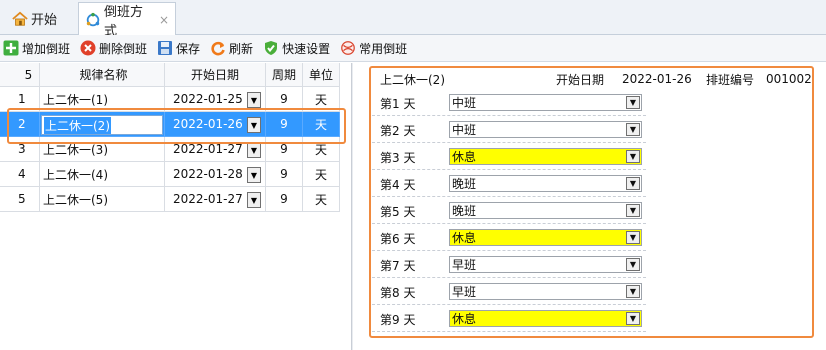 This screenshot has height=350, width=826. What do you see at coordinates (20, 19) in the screenshot?
I see `home-icon` at bounding box center [20, 19].